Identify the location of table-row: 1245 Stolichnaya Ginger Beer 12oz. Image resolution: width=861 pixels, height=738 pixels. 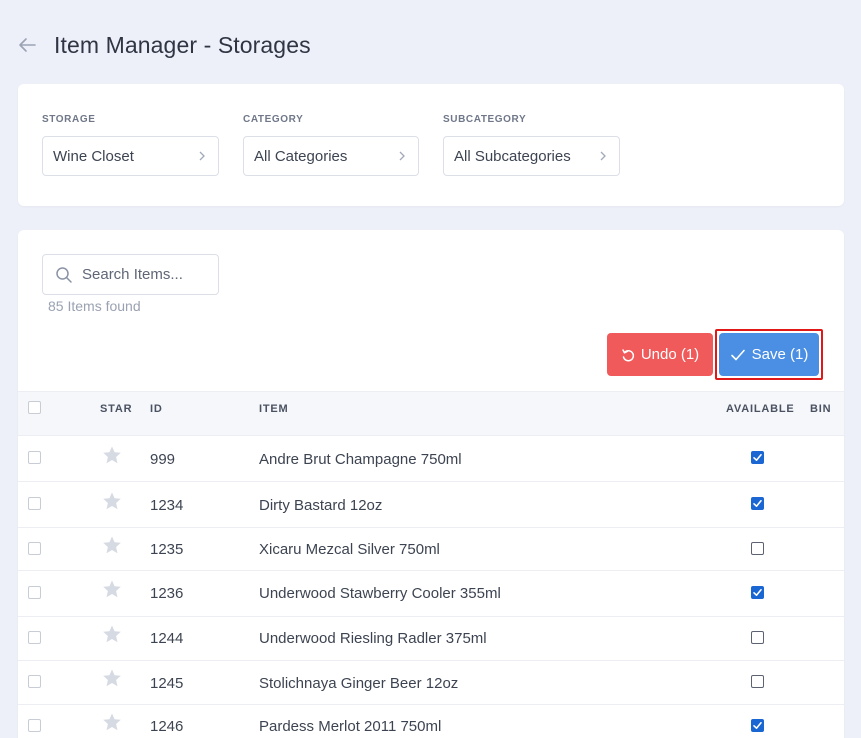
(431, 682).